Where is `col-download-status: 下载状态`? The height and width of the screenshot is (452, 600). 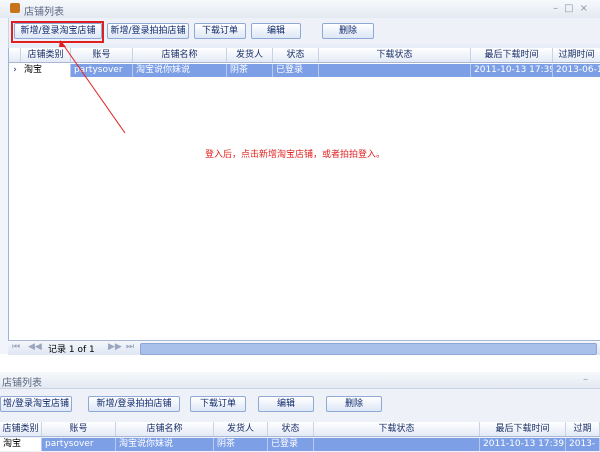 col-download-status: 下载状态 is located at coordinates (395, 55).